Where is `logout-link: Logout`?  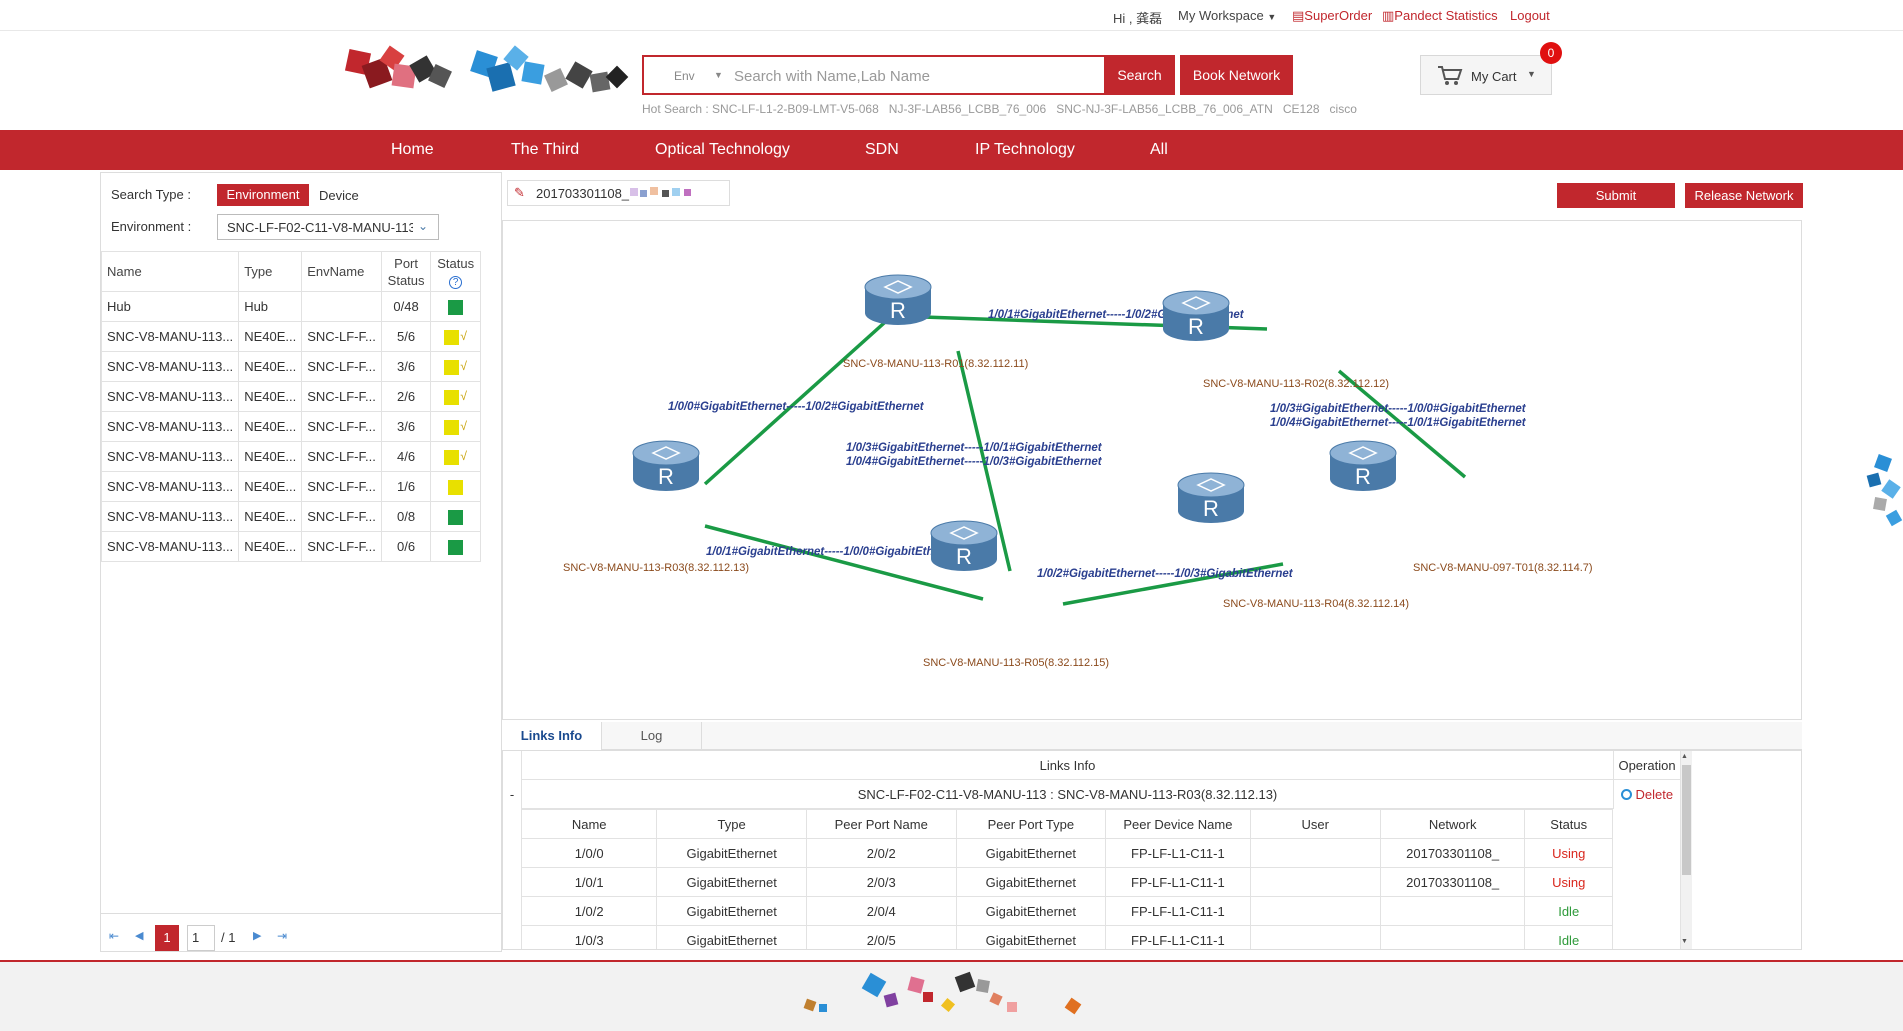 logout-link: Logout is located at coordinates (1530, 15).